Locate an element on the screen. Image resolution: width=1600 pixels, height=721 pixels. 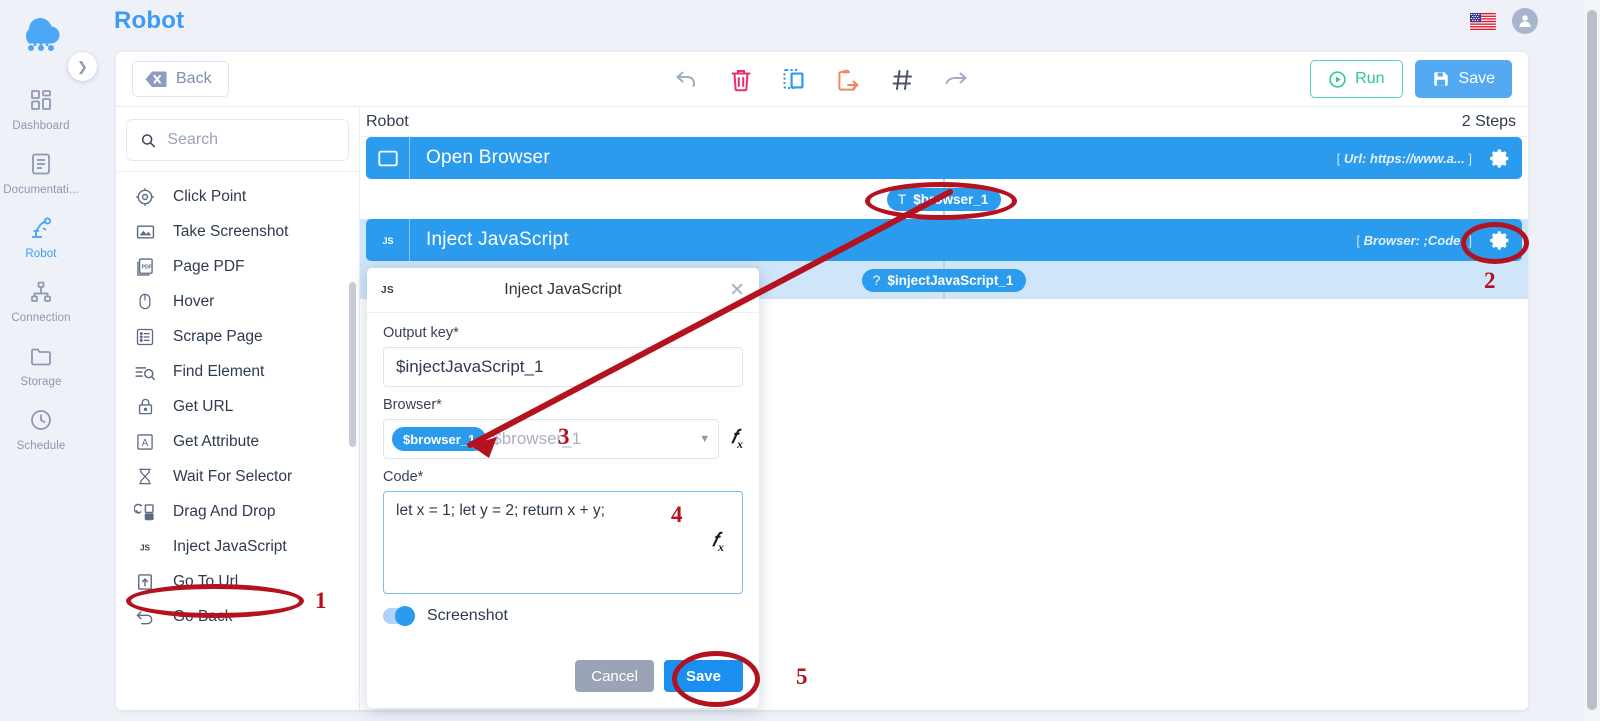
action-item-page-pdf: PDF Page PDF is located at coordinates (237, 266).